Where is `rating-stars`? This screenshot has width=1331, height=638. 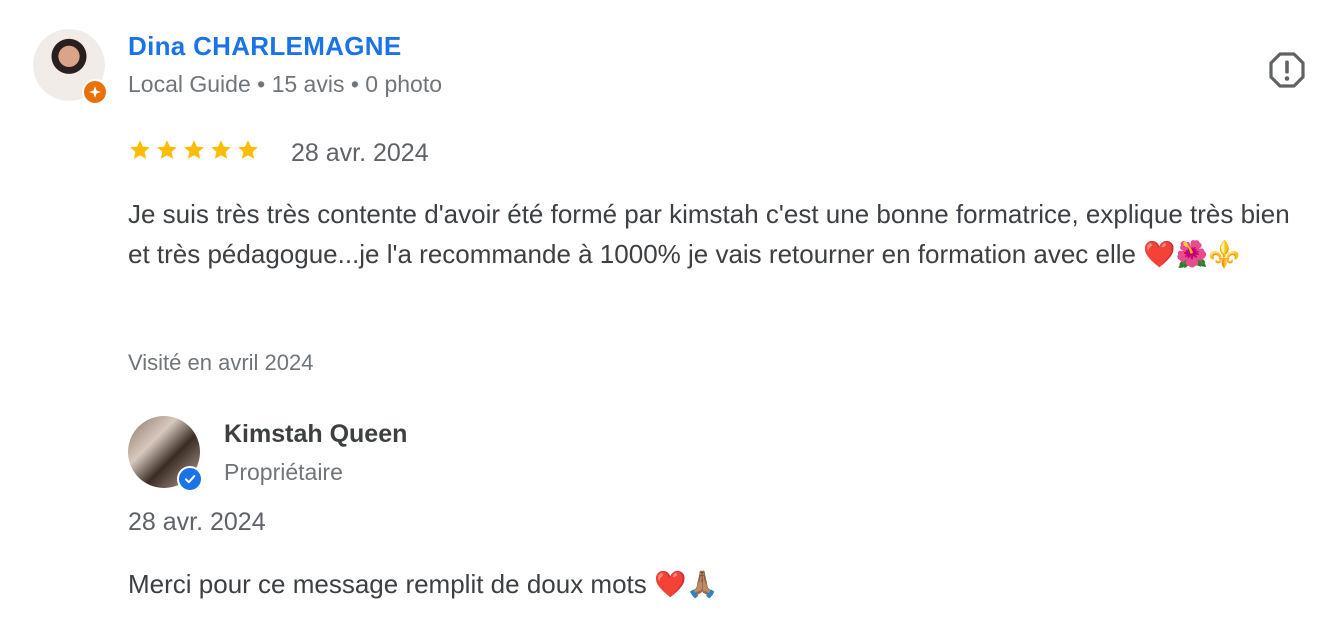
rating-stars is located at coordinates (194, 150).